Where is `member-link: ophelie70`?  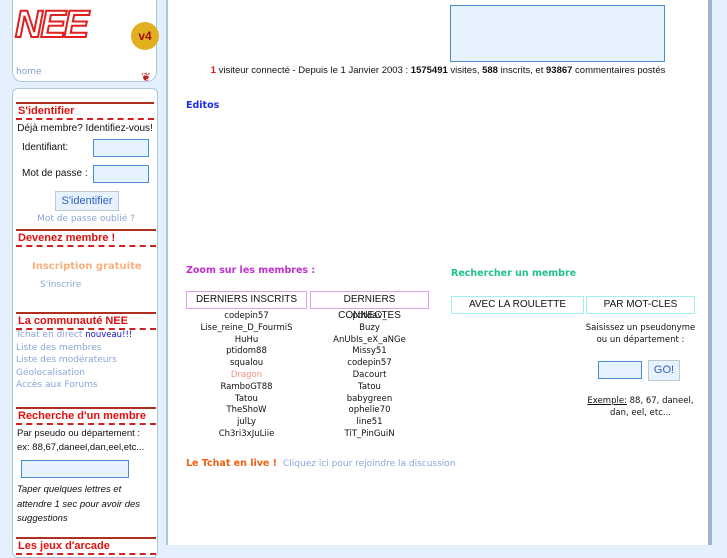 member-link: ophelie70 is located at coordinates (369, 411).